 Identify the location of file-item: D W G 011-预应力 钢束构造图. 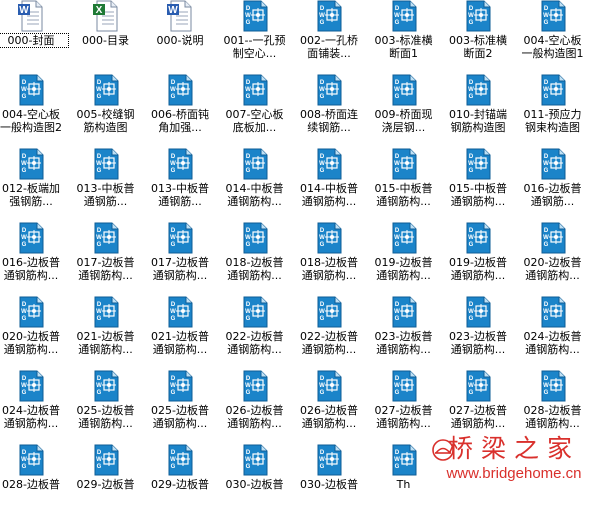
(553, 111).